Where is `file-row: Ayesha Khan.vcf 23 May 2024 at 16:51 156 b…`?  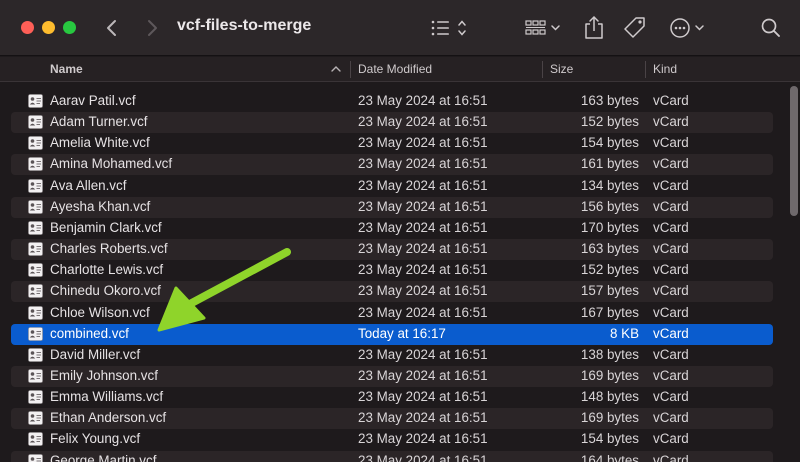 file-row: Ayesha Khan.vcf 23 May 2024 at 16:51 156 b… is located at coordinates (392, 207).